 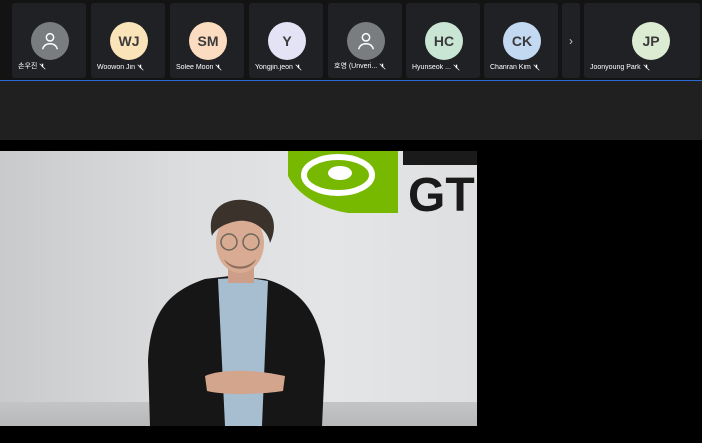 I want to click on participant-tile: 손우진, so click(x=49, y=40).